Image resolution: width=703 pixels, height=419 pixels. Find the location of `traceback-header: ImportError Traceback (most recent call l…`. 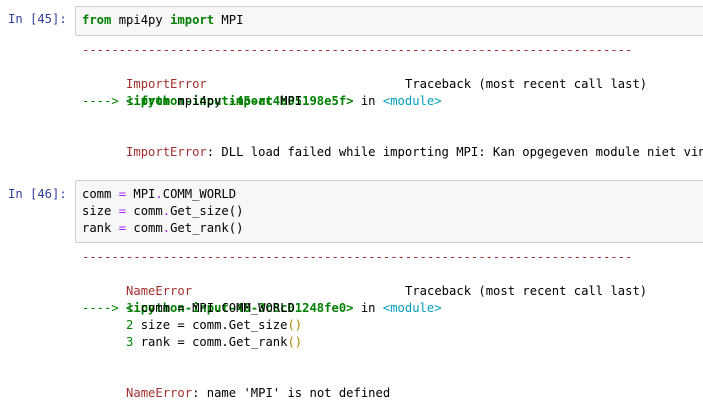

traceback-header: ImportError Traceback (most recent call l… is located at coordinates (392, 75).